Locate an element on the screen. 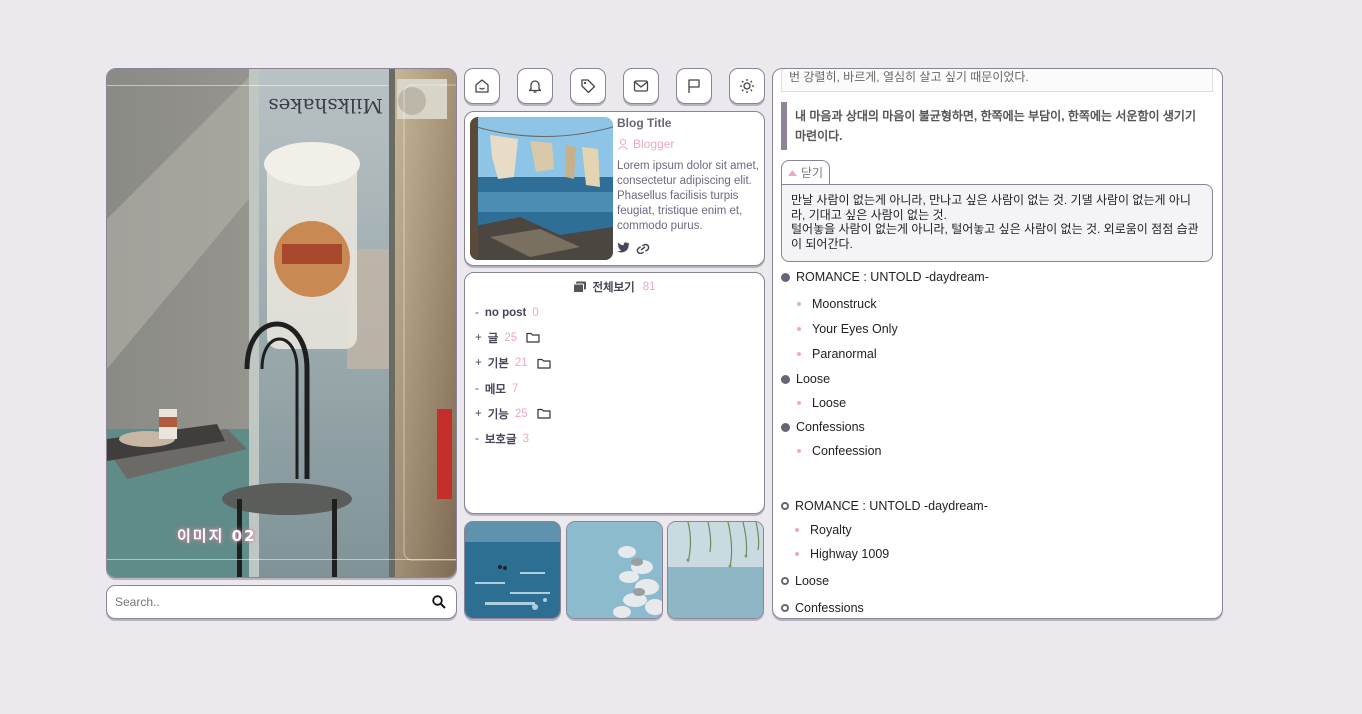  list-subitem: Loose is located at coordinates (996, 402).